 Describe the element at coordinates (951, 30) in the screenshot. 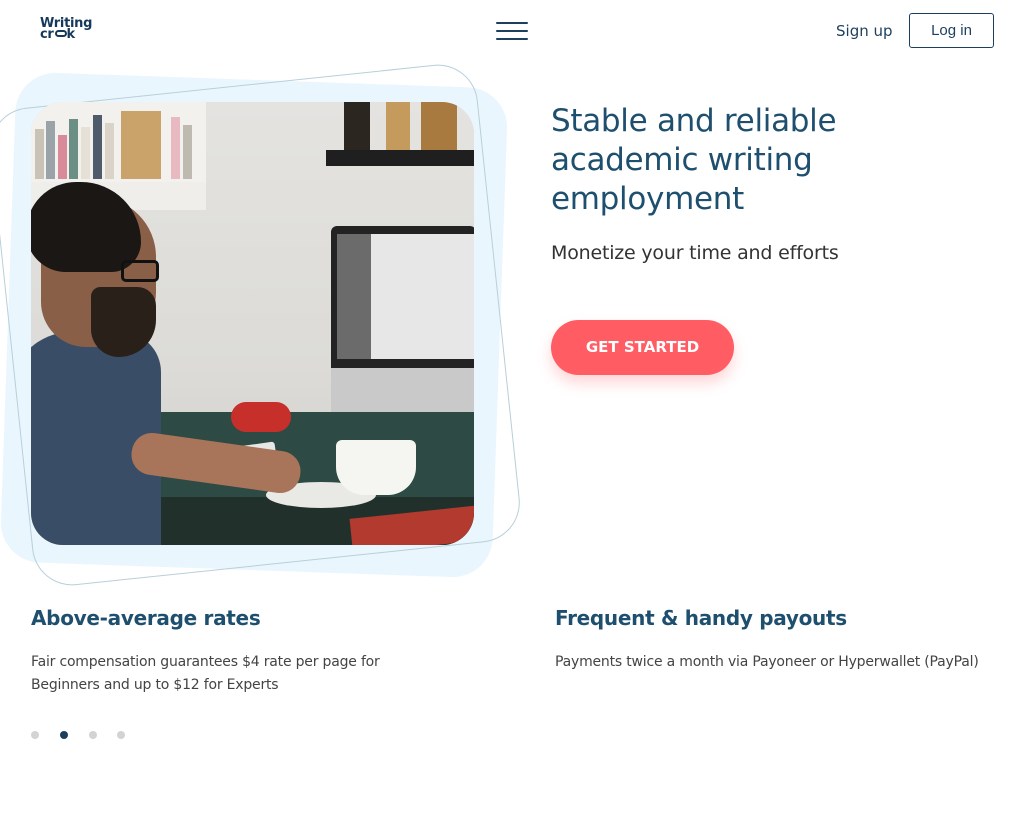

I see `login-button: Log in` at that location.